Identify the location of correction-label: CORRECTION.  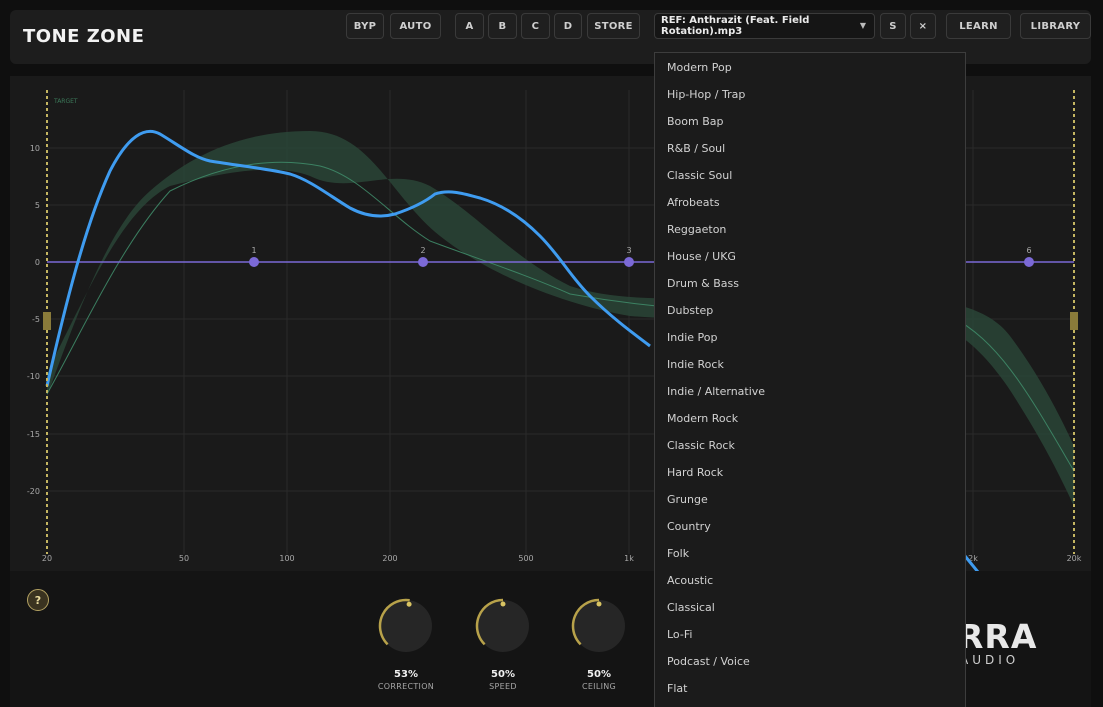
(406, 686).